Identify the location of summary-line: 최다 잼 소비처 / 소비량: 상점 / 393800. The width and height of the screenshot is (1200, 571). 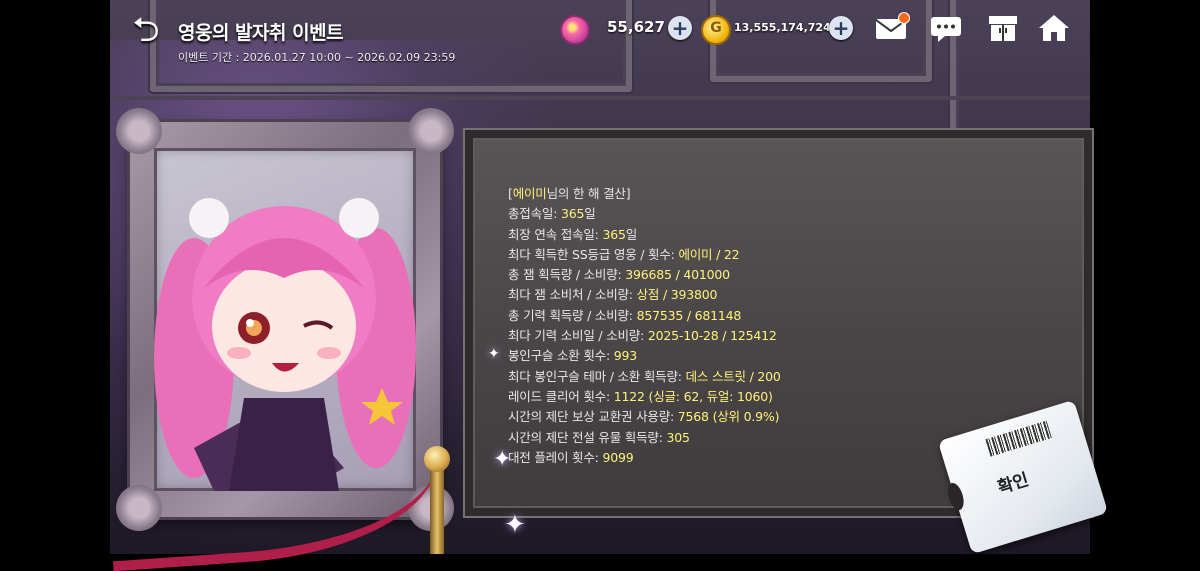
(644, 295).